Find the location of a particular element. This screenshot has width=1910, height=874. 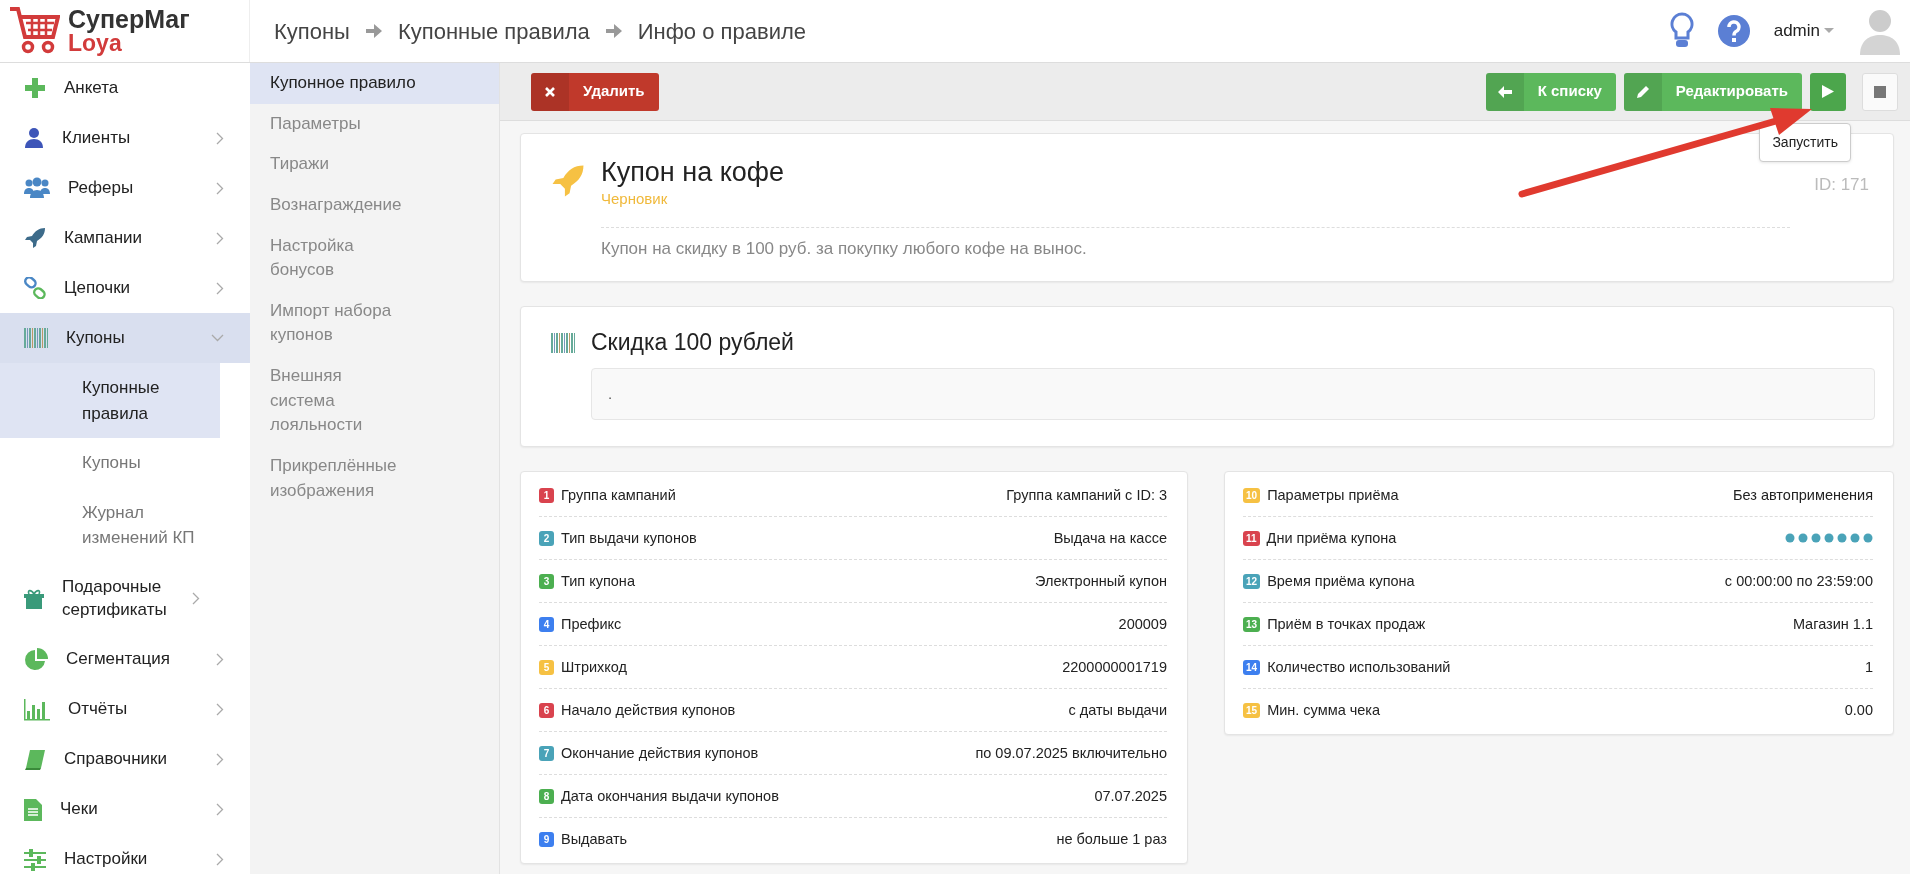

document-icon is located at coordinates (33, 809).